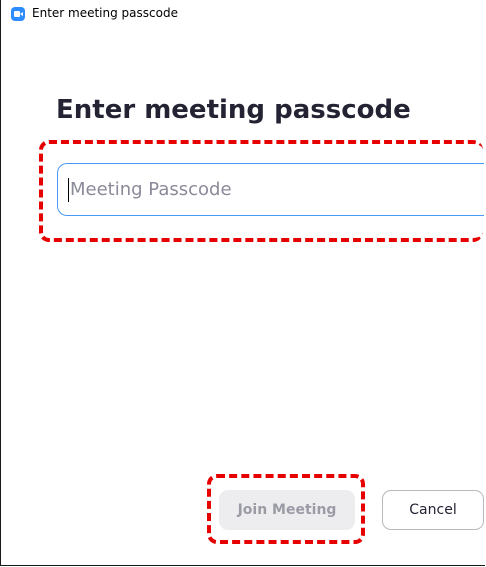  Describe the element at coordinates (433, 510) in the screenshot. I see `cancel-button: Cancel` at that location.